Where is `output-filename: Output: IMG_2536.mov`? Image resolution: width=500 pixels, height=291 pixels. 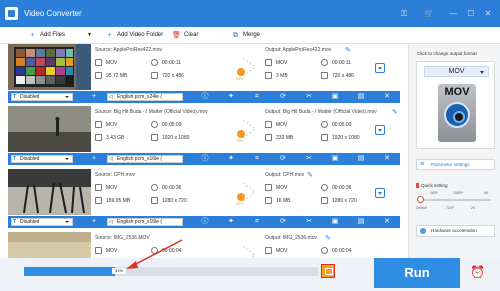 output-filename: Output: IMG_2536.mov is located at coordinates (291, 238).